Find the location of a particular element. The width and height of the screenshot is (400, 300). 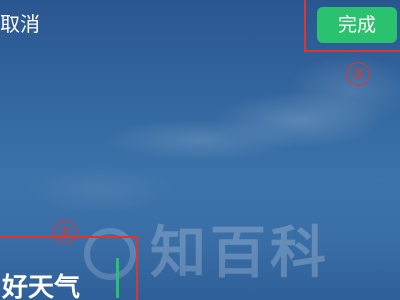

watermark: 知百科 is located at coordinates (240, 253).